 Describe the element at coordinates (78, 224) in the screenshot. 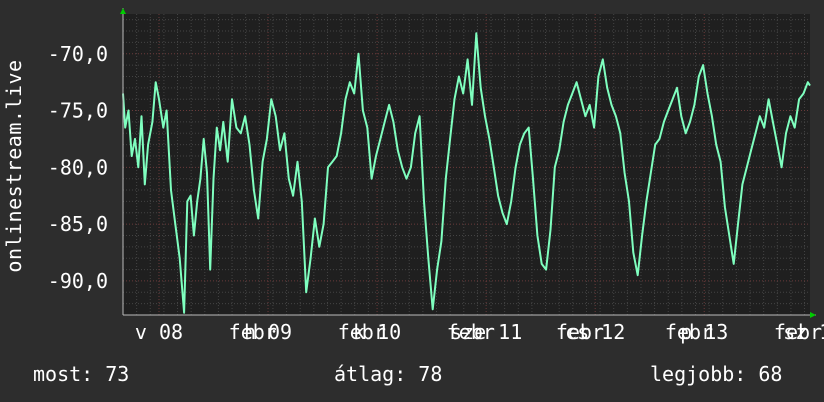

I see `y-tick-label: -85,0` at that location.